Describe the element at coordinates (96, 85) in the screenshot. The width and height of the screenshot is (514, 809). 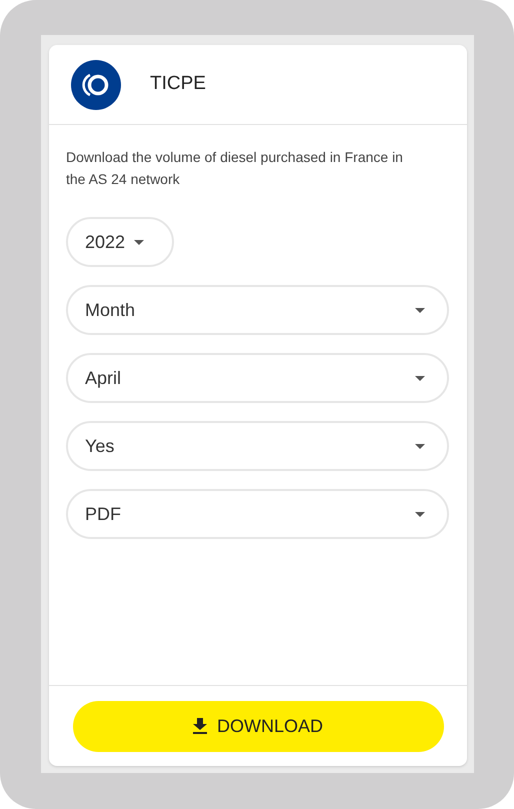
I see `logo-icon` at that location.